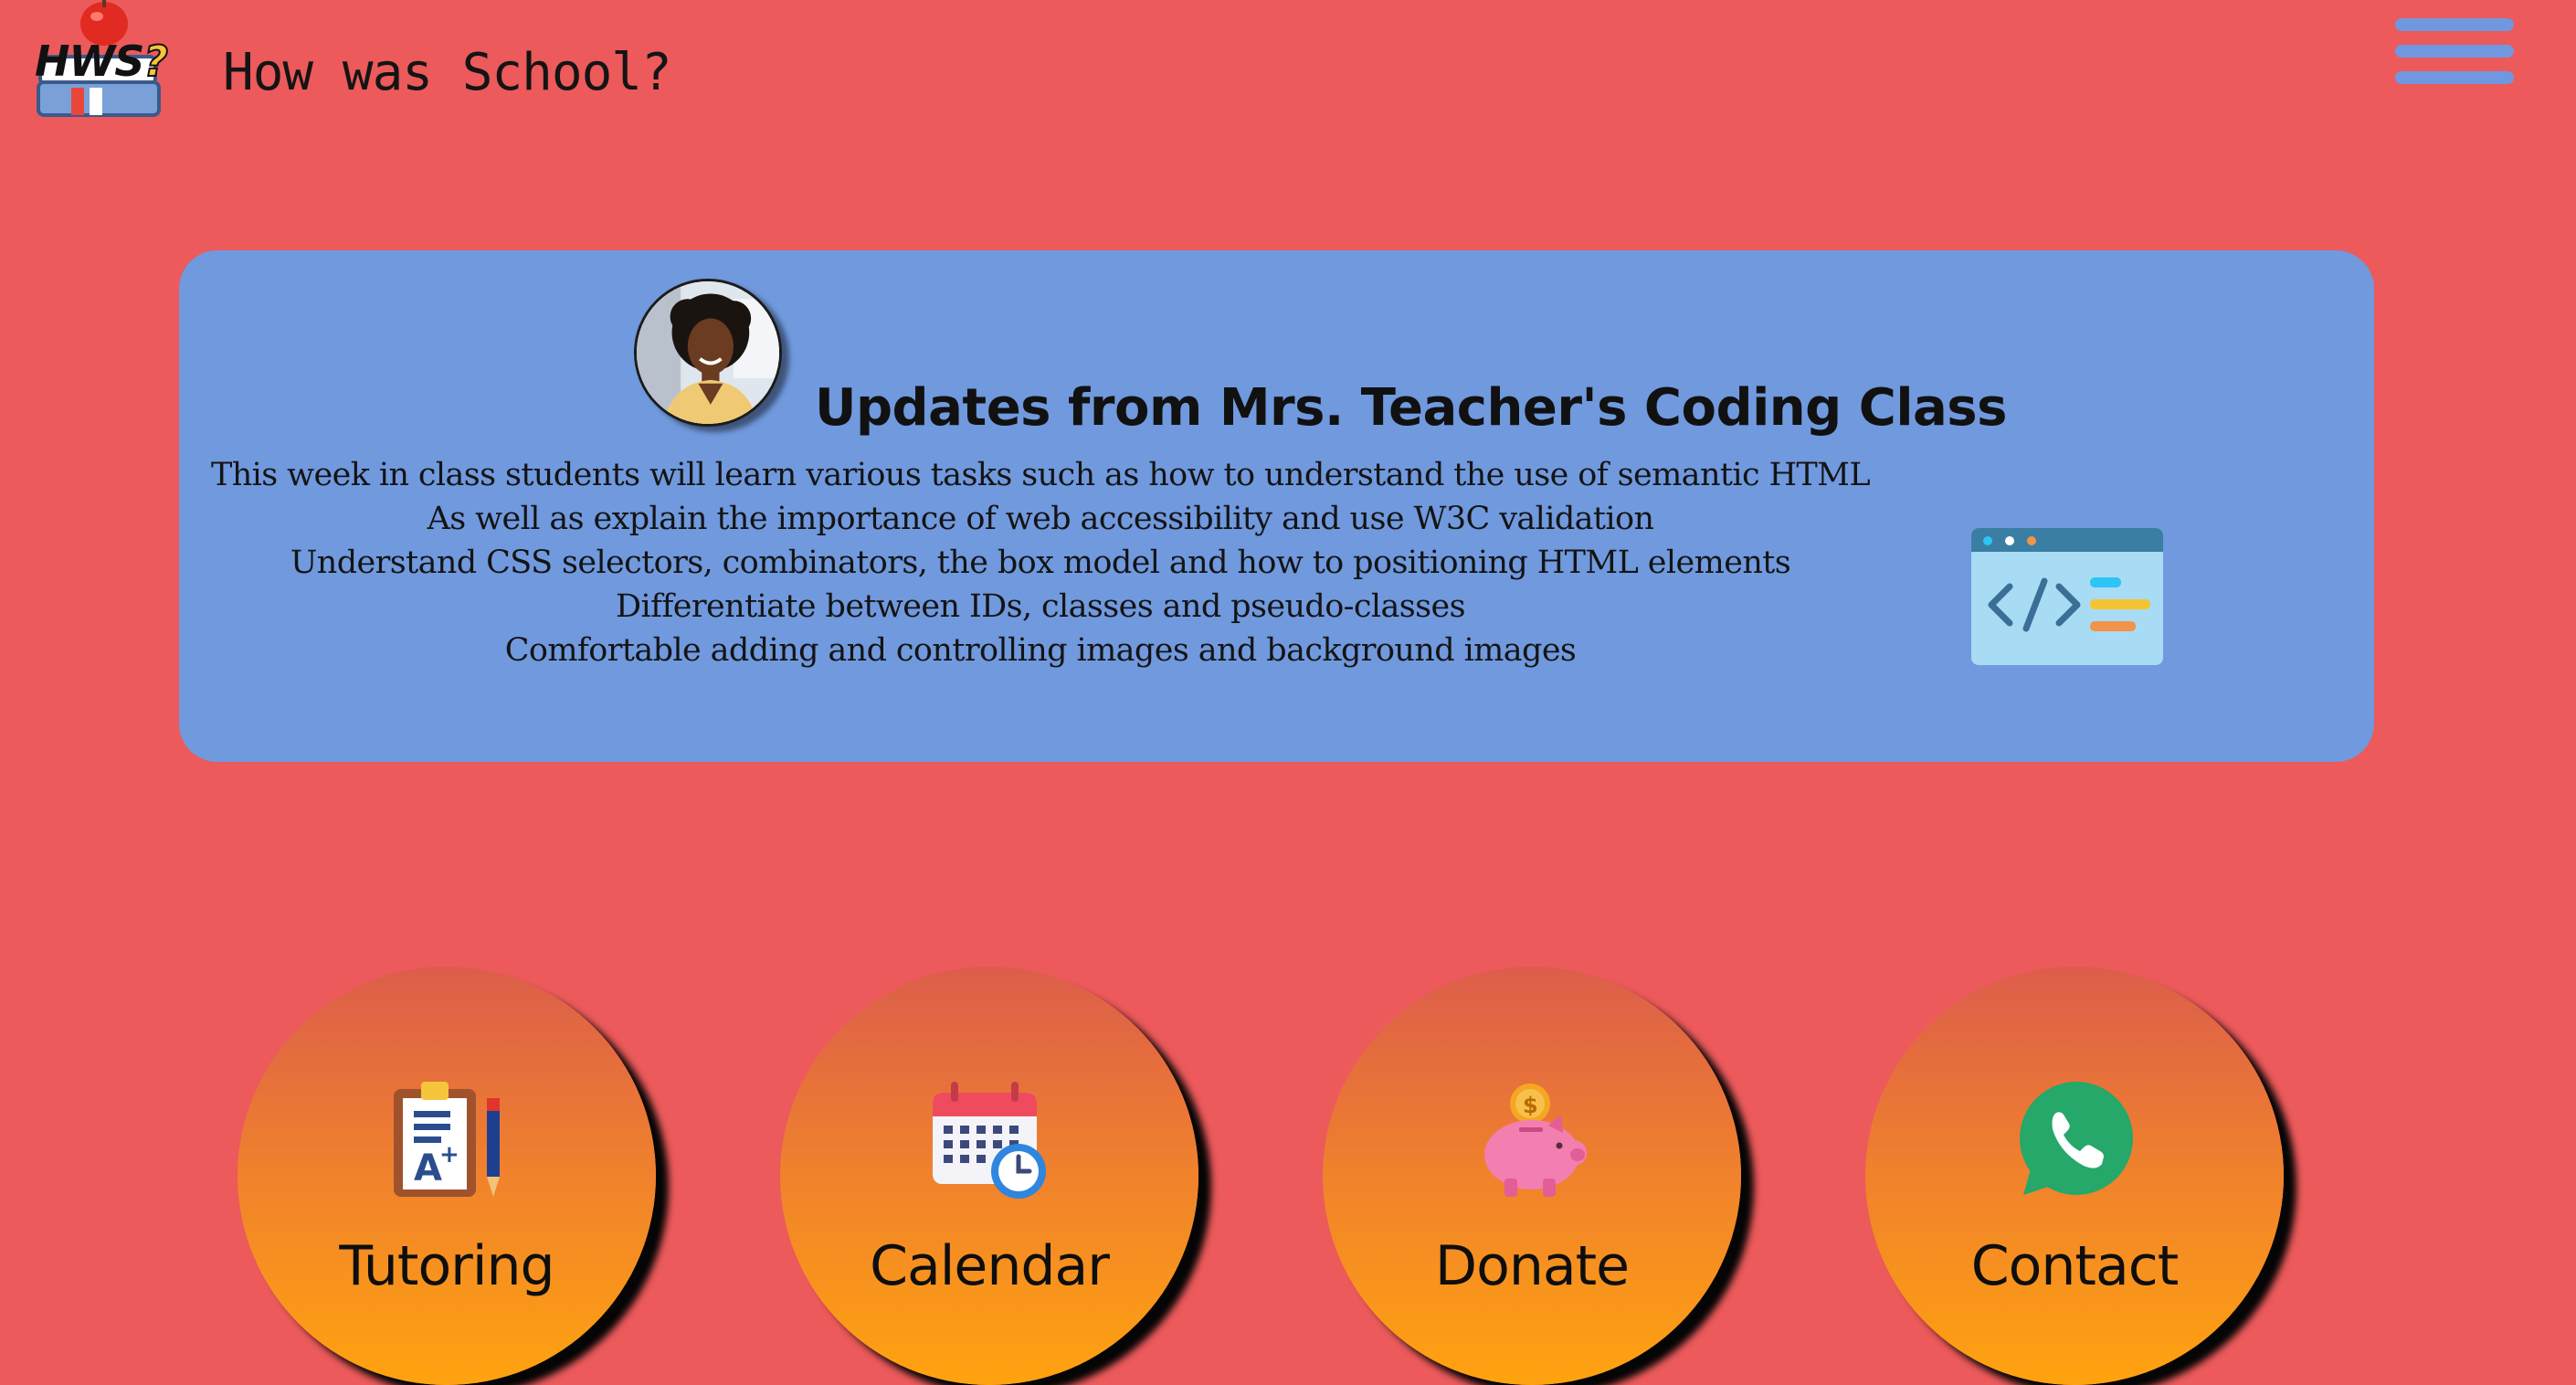  I want to click on nav-donate-button: $ Donate, so click(1532, 1176).